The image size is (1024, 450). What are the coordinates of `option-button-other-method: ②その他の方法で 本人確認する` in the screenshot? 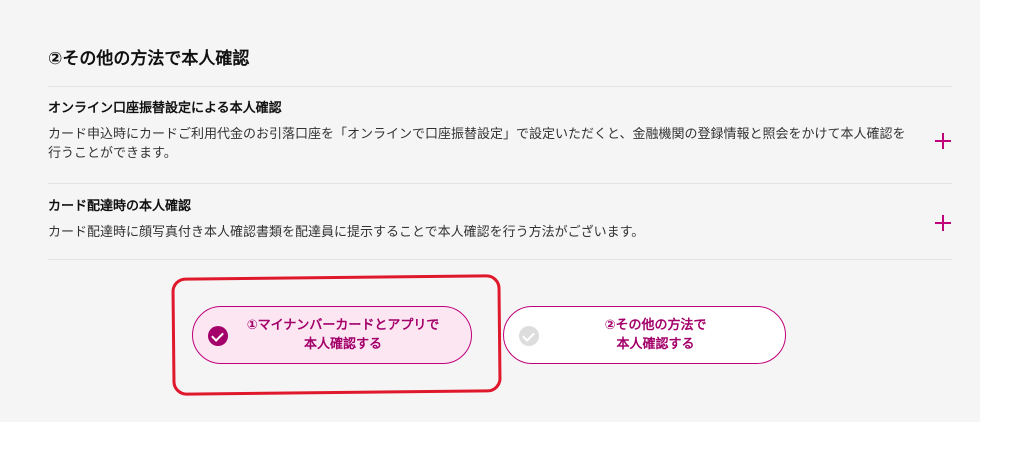 It's located at (644, 335).